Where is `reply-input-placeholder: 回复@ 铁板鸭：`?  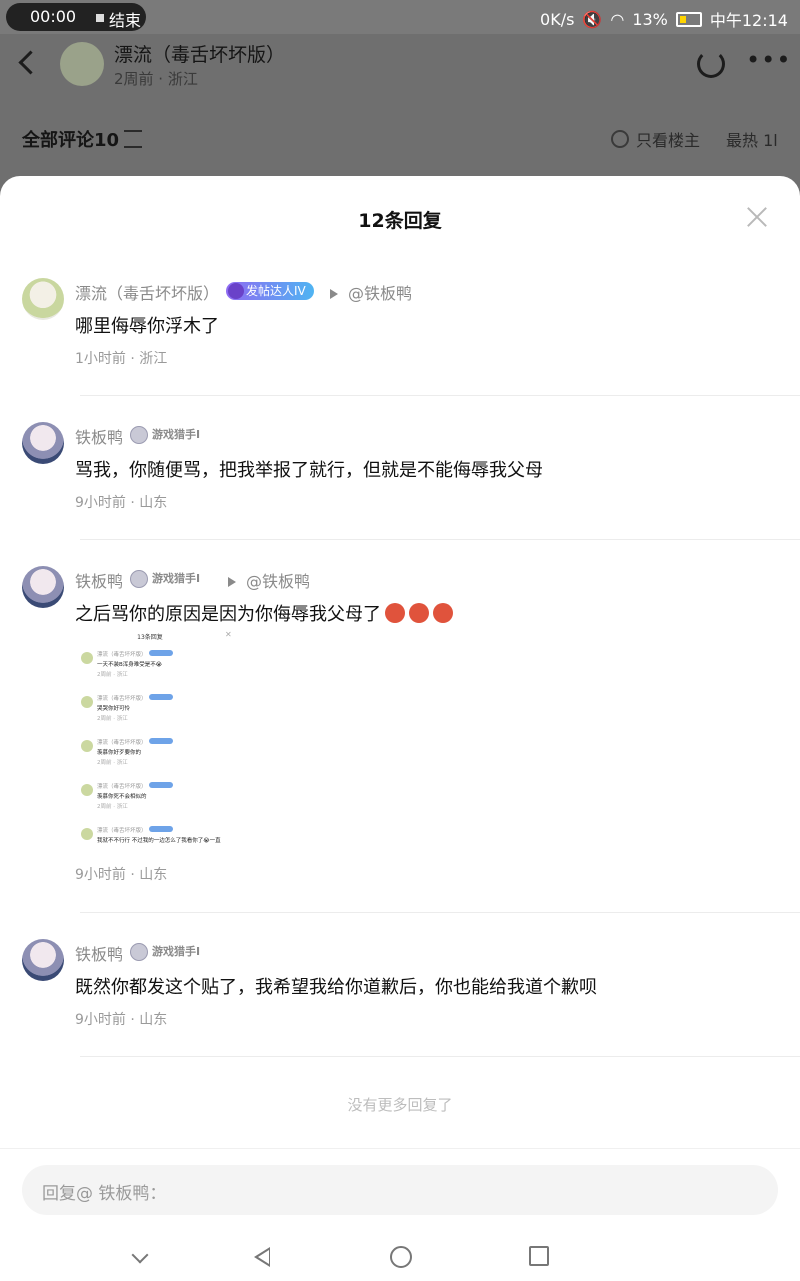 reply-input-placeholder: 回复@ 铁板鸭： is located at coordinates (104, 1194).